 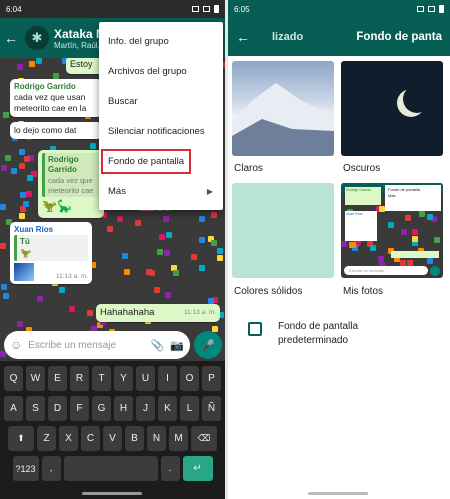 What do you see at coordinates (51, 253) in the screenshot?
I see `message-bubble: Xuan Ríos Tú 🦖 11:13 a. m.` at bounding box center [51, 253].